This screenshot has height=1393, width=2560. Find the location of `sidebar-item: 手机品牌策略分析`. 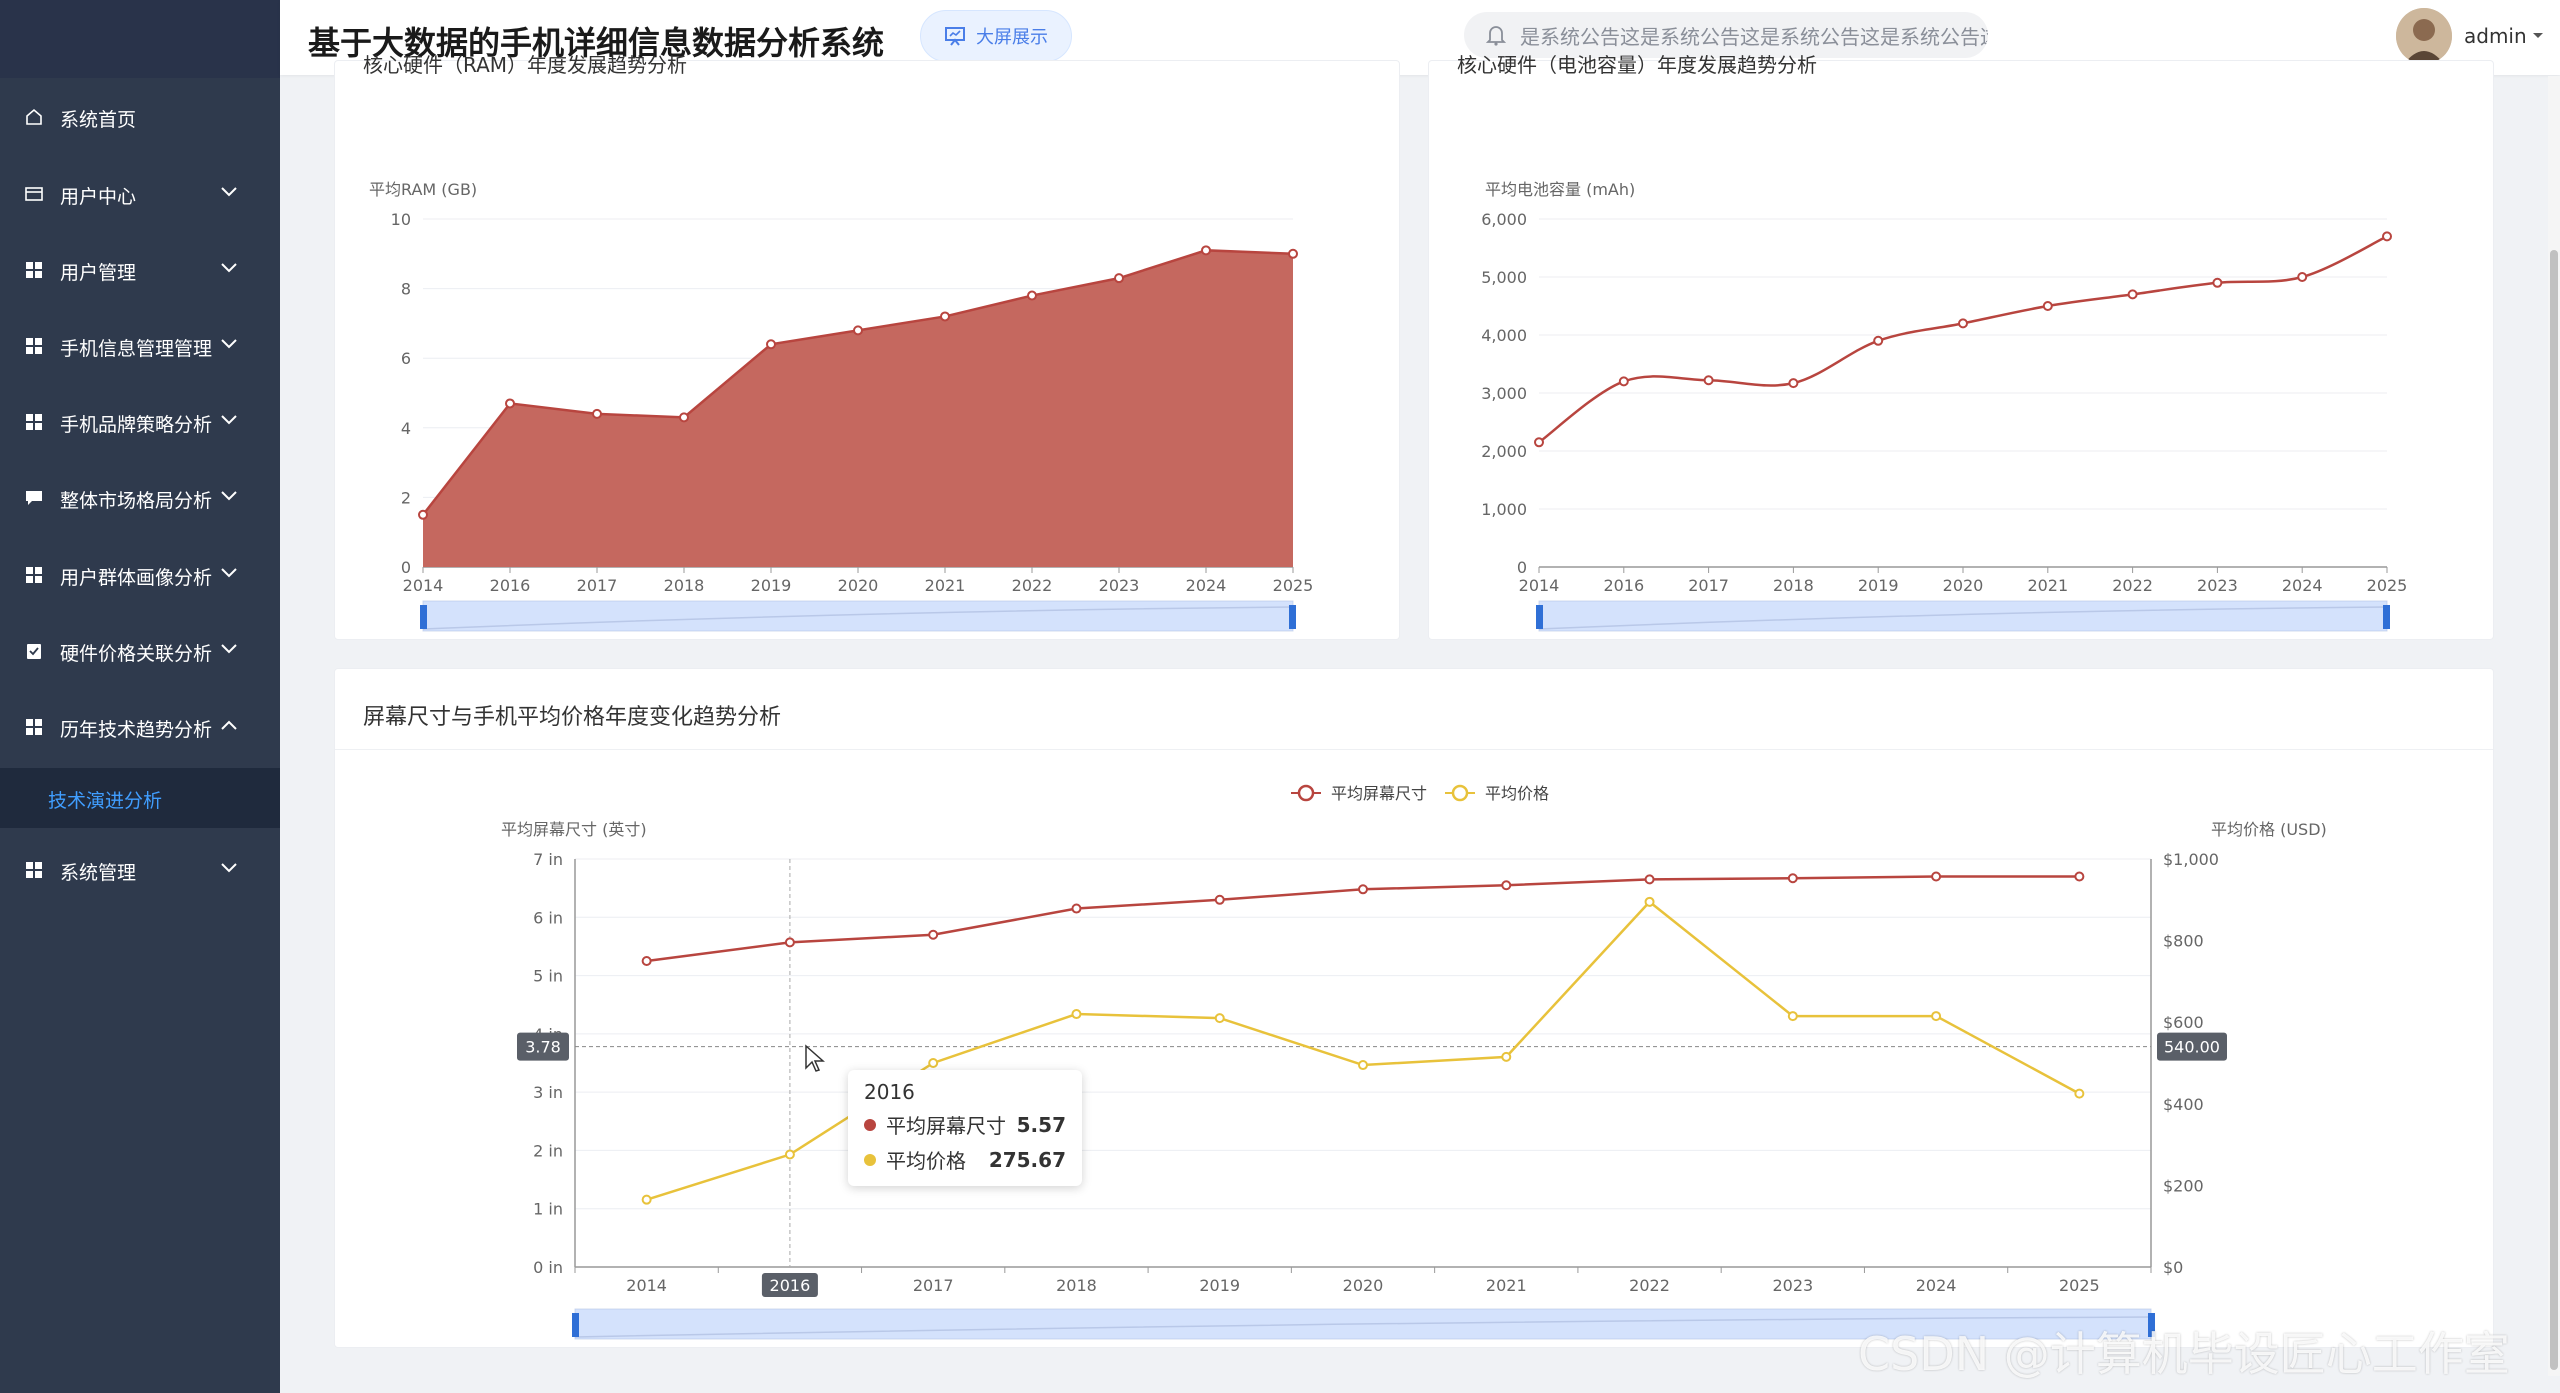

sidebar-item: 手机品牌策略分析 is located at coordinates (140, 422).